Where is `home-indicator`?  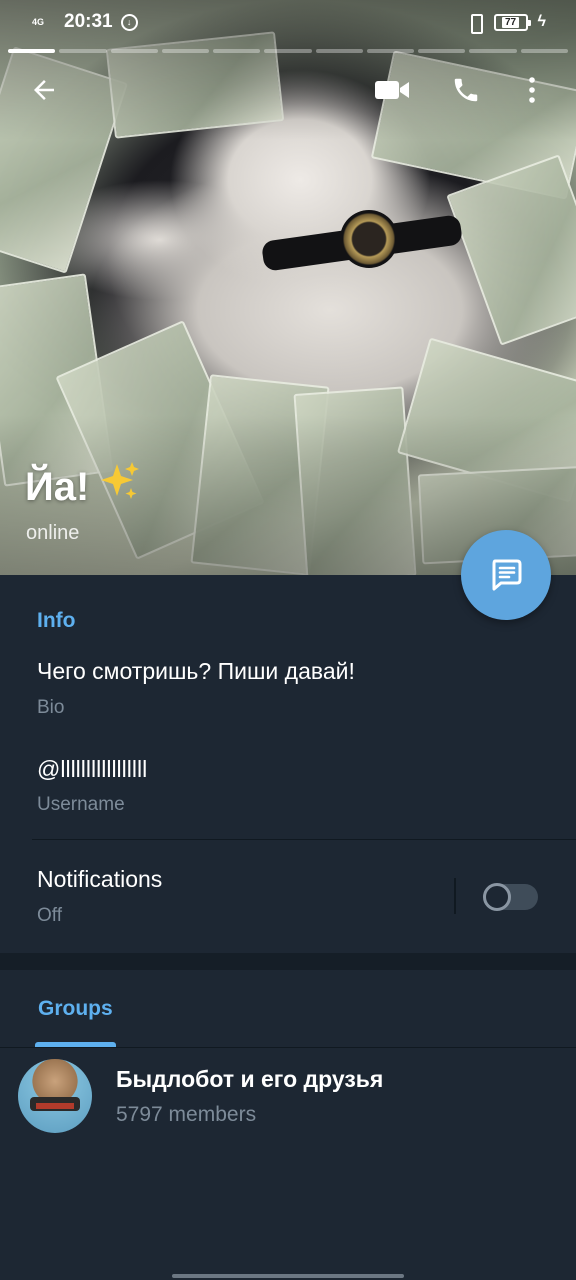 home-indicator is located at coordinates (288, 1276).